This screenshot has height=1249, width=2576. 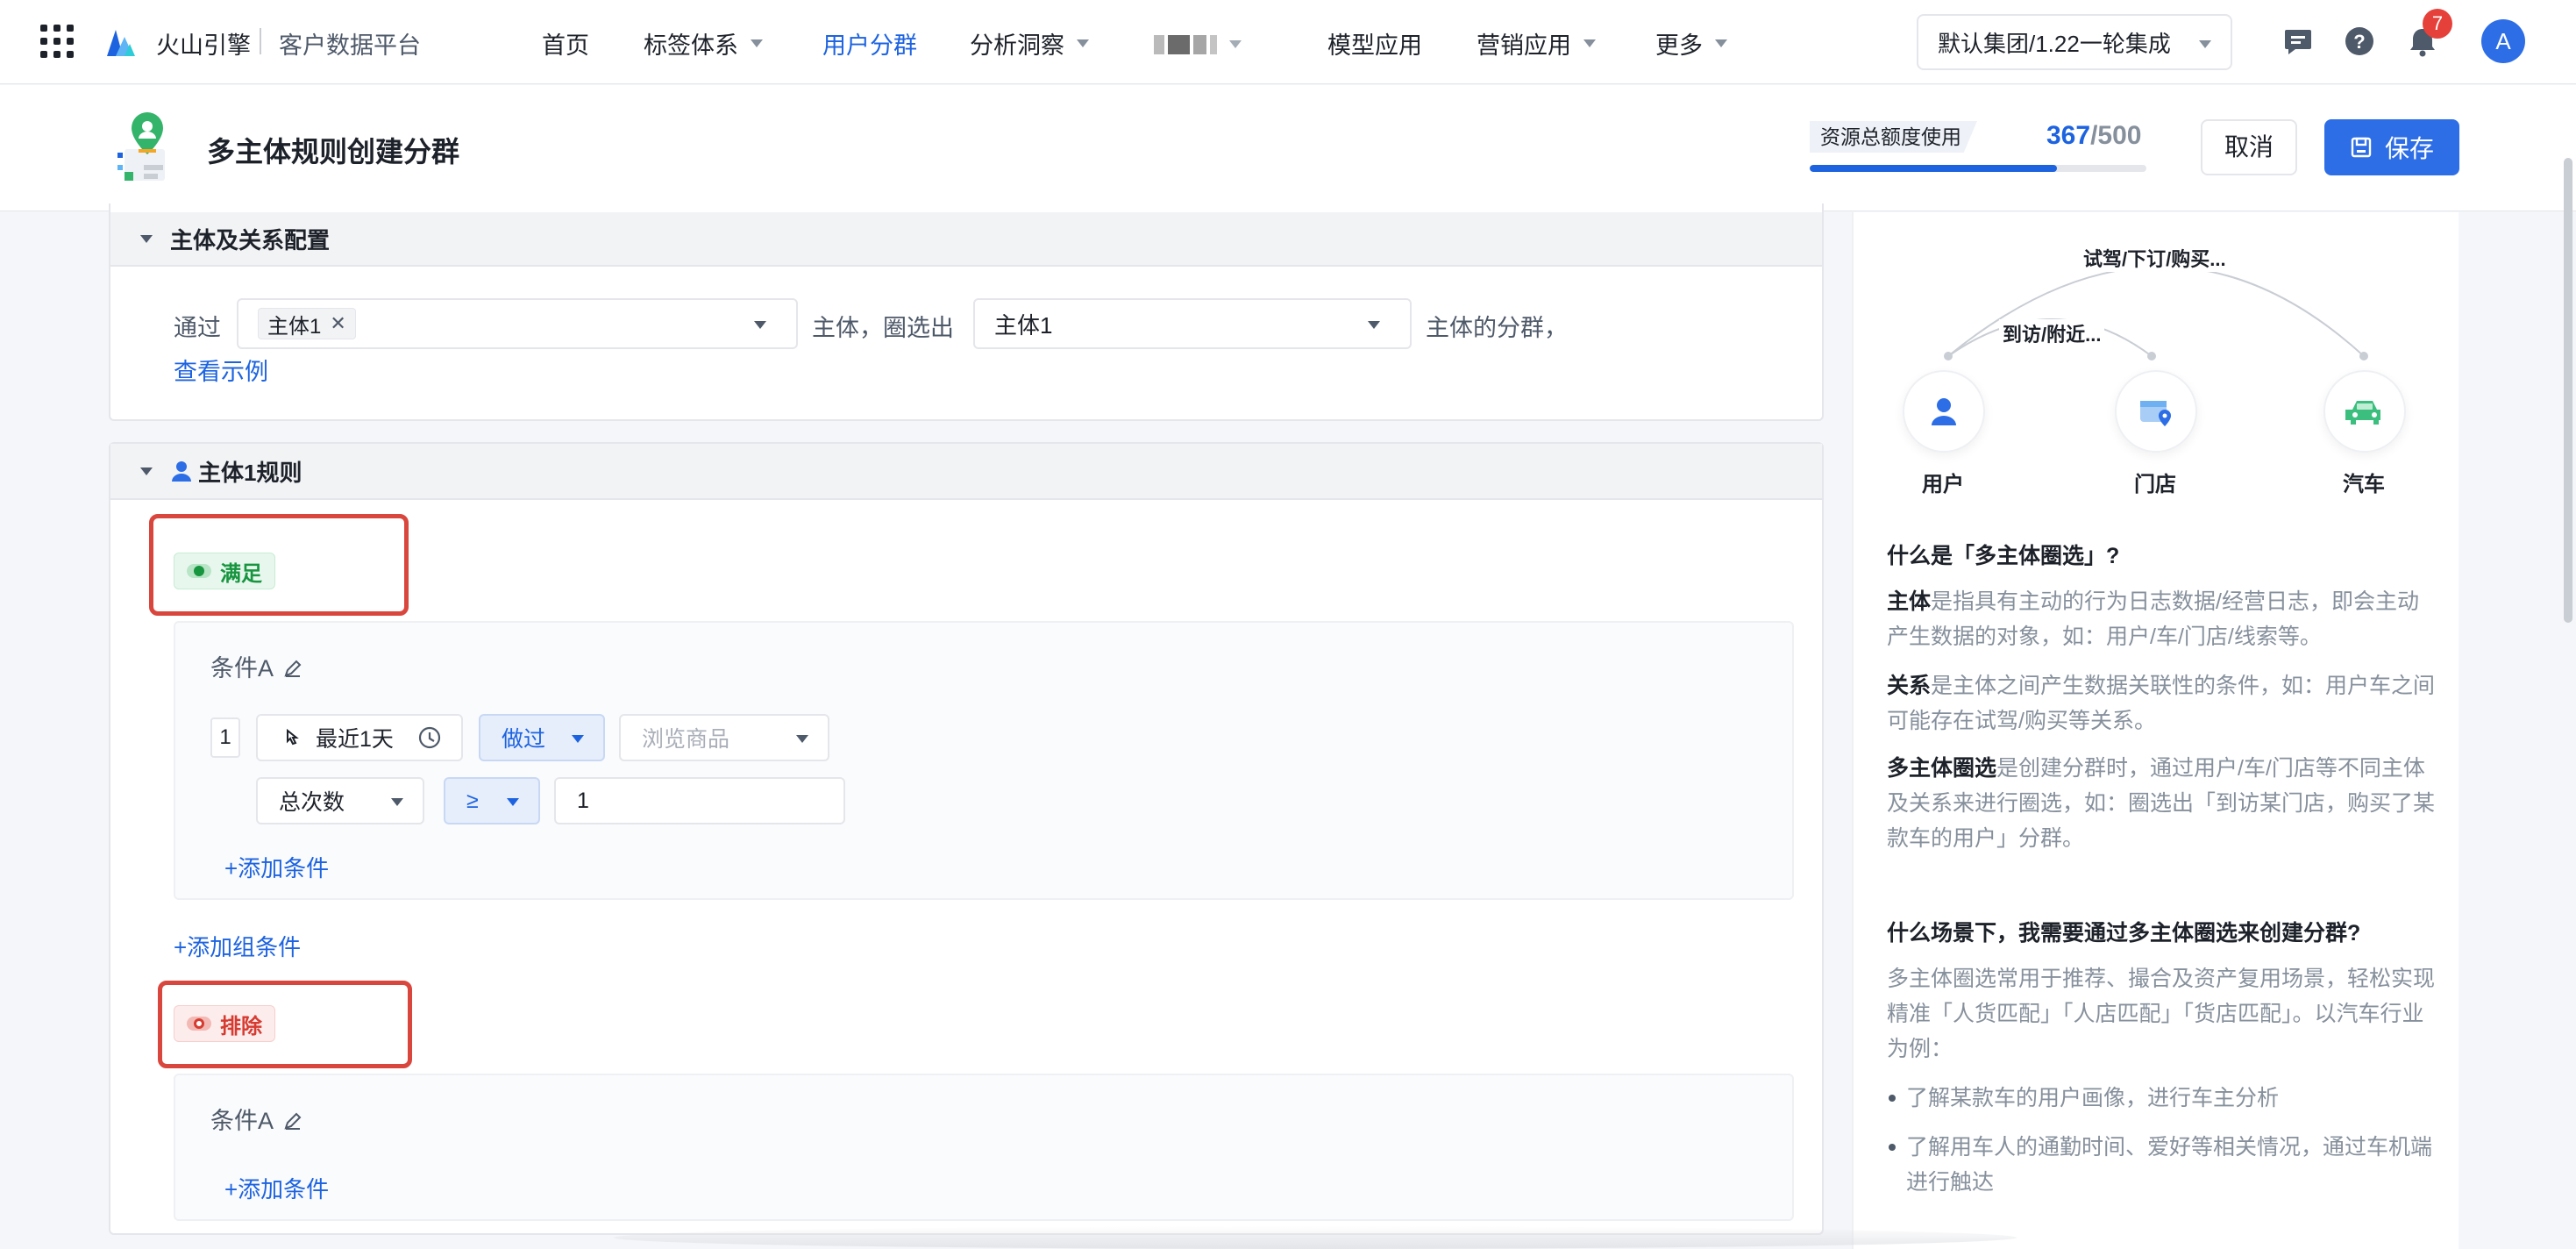 I want to click on via-label: 通过, so click(x=197, y=328).